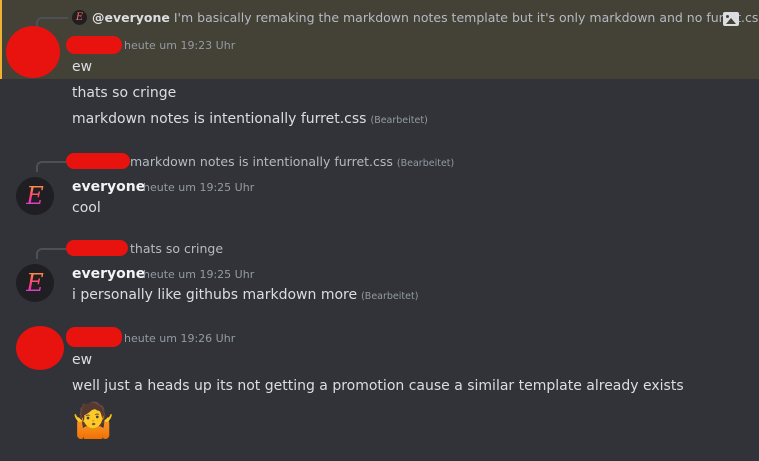  What do you see at coordinates (176, 249) in the screenshot?
I see `reply-preview: thats so cringe` at bounding box center [176, 249].